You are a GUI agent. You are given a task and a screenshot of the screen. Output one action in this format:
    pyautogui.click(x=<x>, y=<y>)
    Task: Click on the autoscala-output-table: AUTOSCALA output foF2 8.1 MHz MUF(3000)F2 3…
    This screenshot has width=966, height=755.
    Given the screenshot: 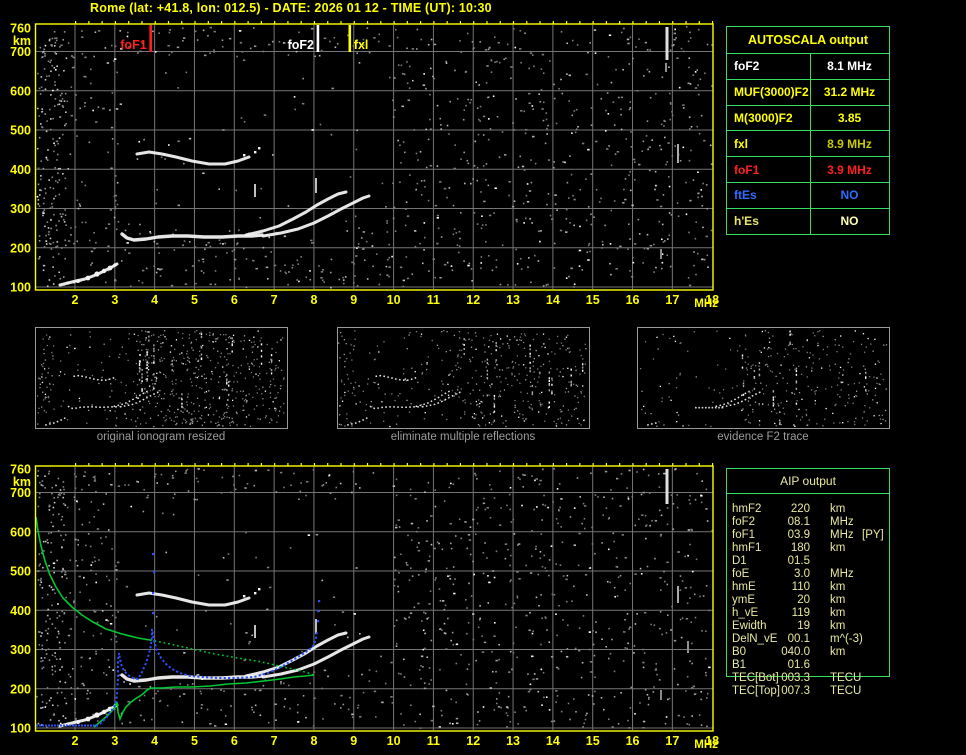 What is the action you would take?
    pyautogui.click(x=808, y=130)
    